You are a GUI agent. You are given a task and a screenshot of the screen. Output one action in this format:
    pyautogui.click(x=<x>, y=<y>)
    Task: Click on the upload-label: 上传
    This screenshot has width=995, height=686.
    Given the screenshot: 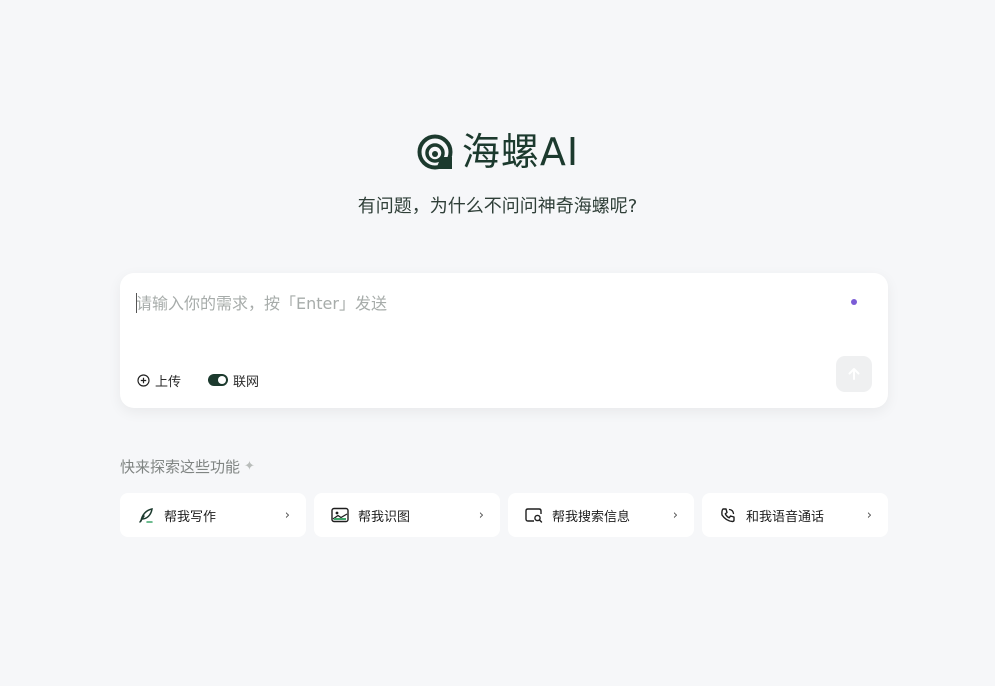 What is the action you would take?
    pyautogui.click(x=168, y=382)
    